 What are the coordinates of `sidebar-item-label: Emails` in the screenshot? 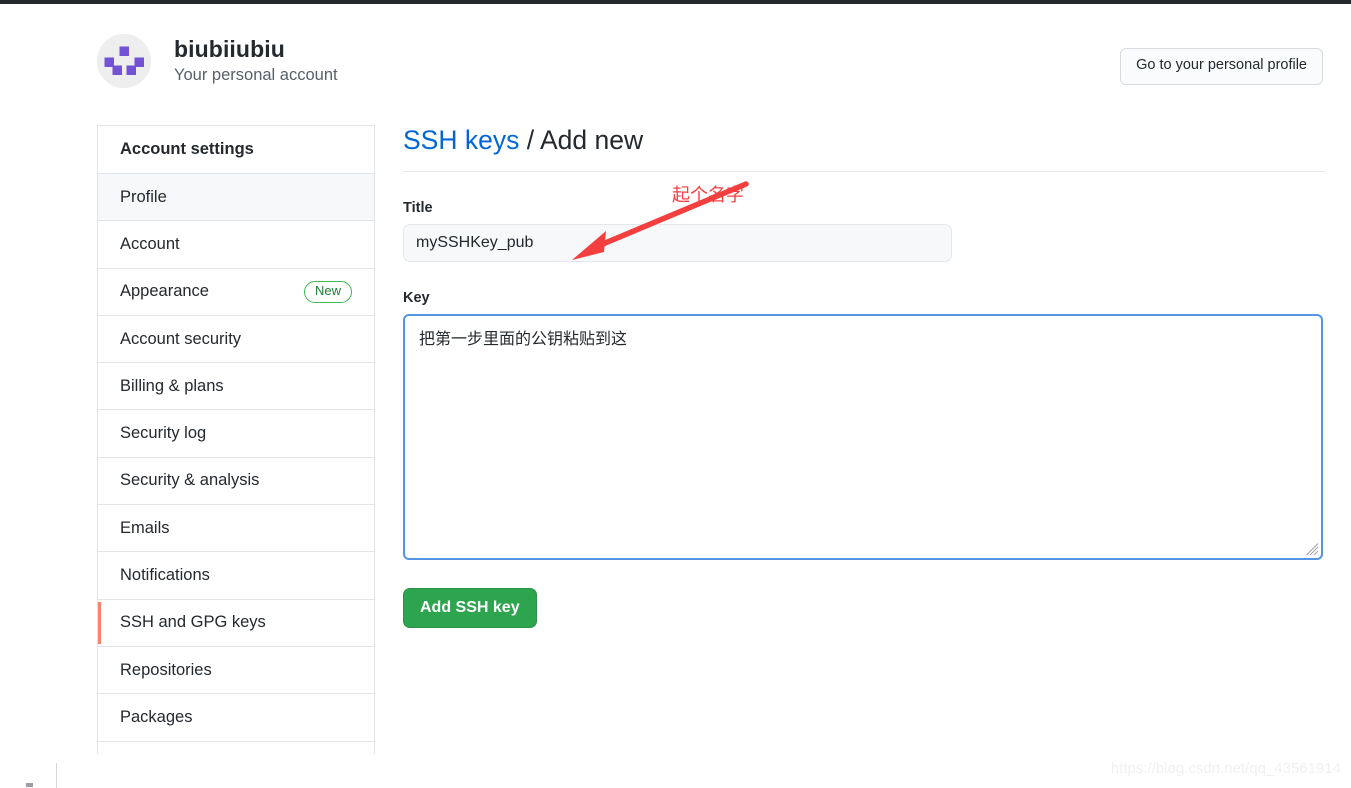 It's located at (145, 527).